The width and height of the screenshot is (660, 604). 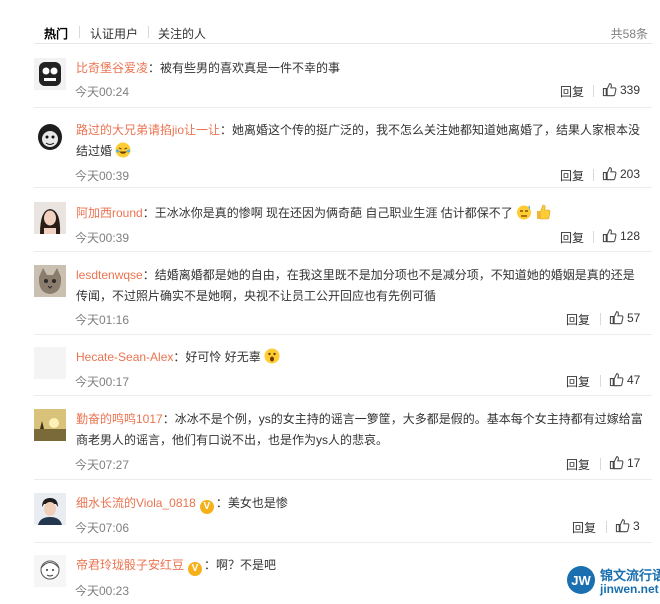 What do you see at coordinates (246, 565) in the screenshot?
I see `comment-text: 啊？不是吧` at bounding box center [246, 565].